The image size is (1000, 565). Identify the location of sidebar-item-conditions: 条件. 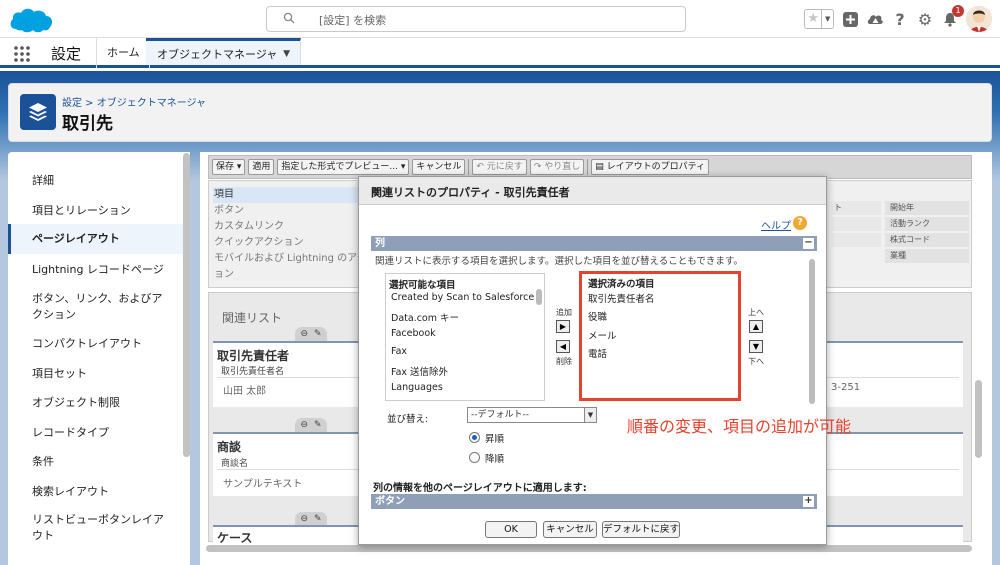
(95, 461).